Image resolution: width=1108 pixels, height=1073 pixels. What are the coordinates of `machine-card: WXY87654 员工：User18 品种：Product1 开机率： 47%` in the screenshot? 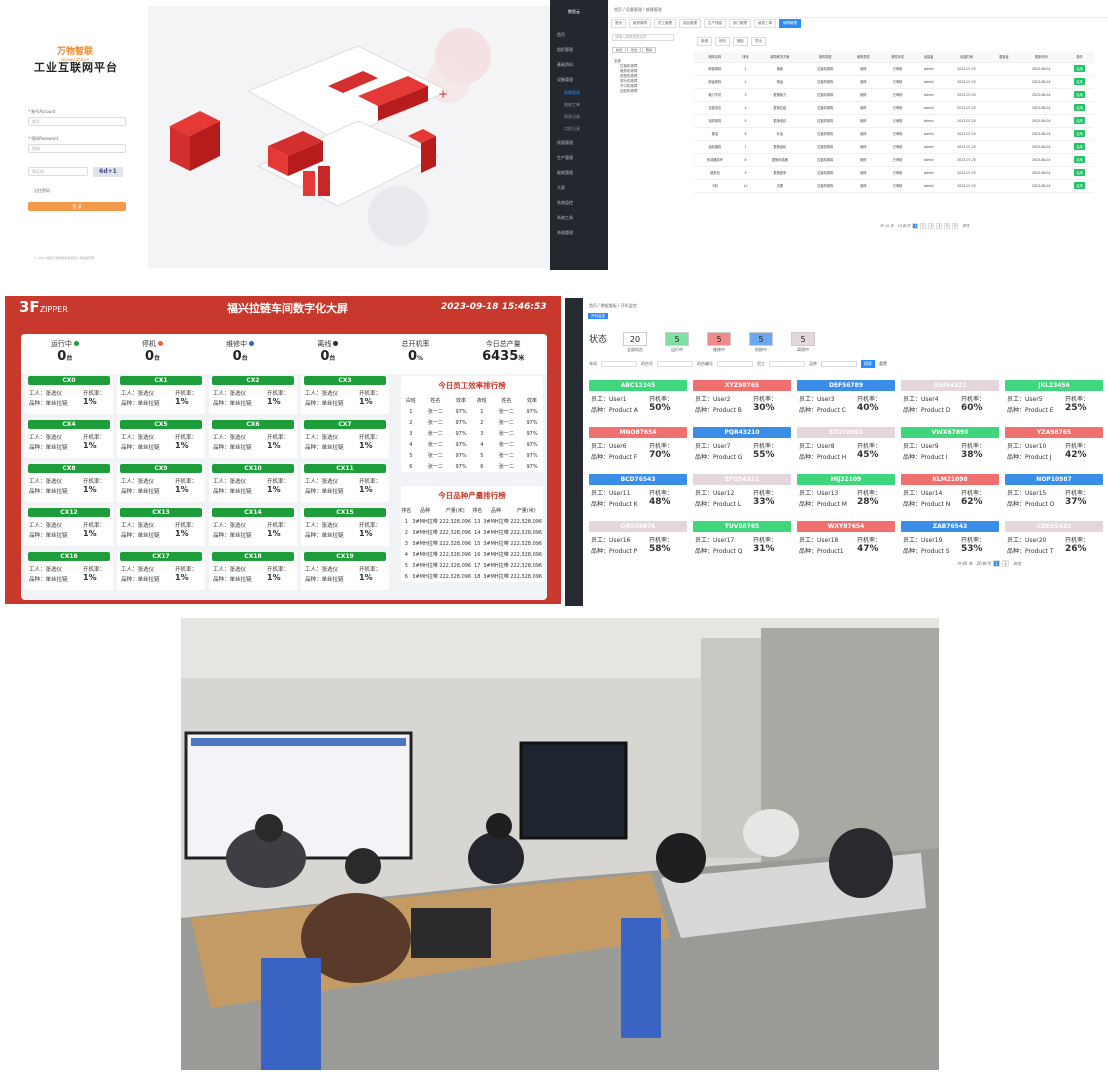 It's located at (846, 541).